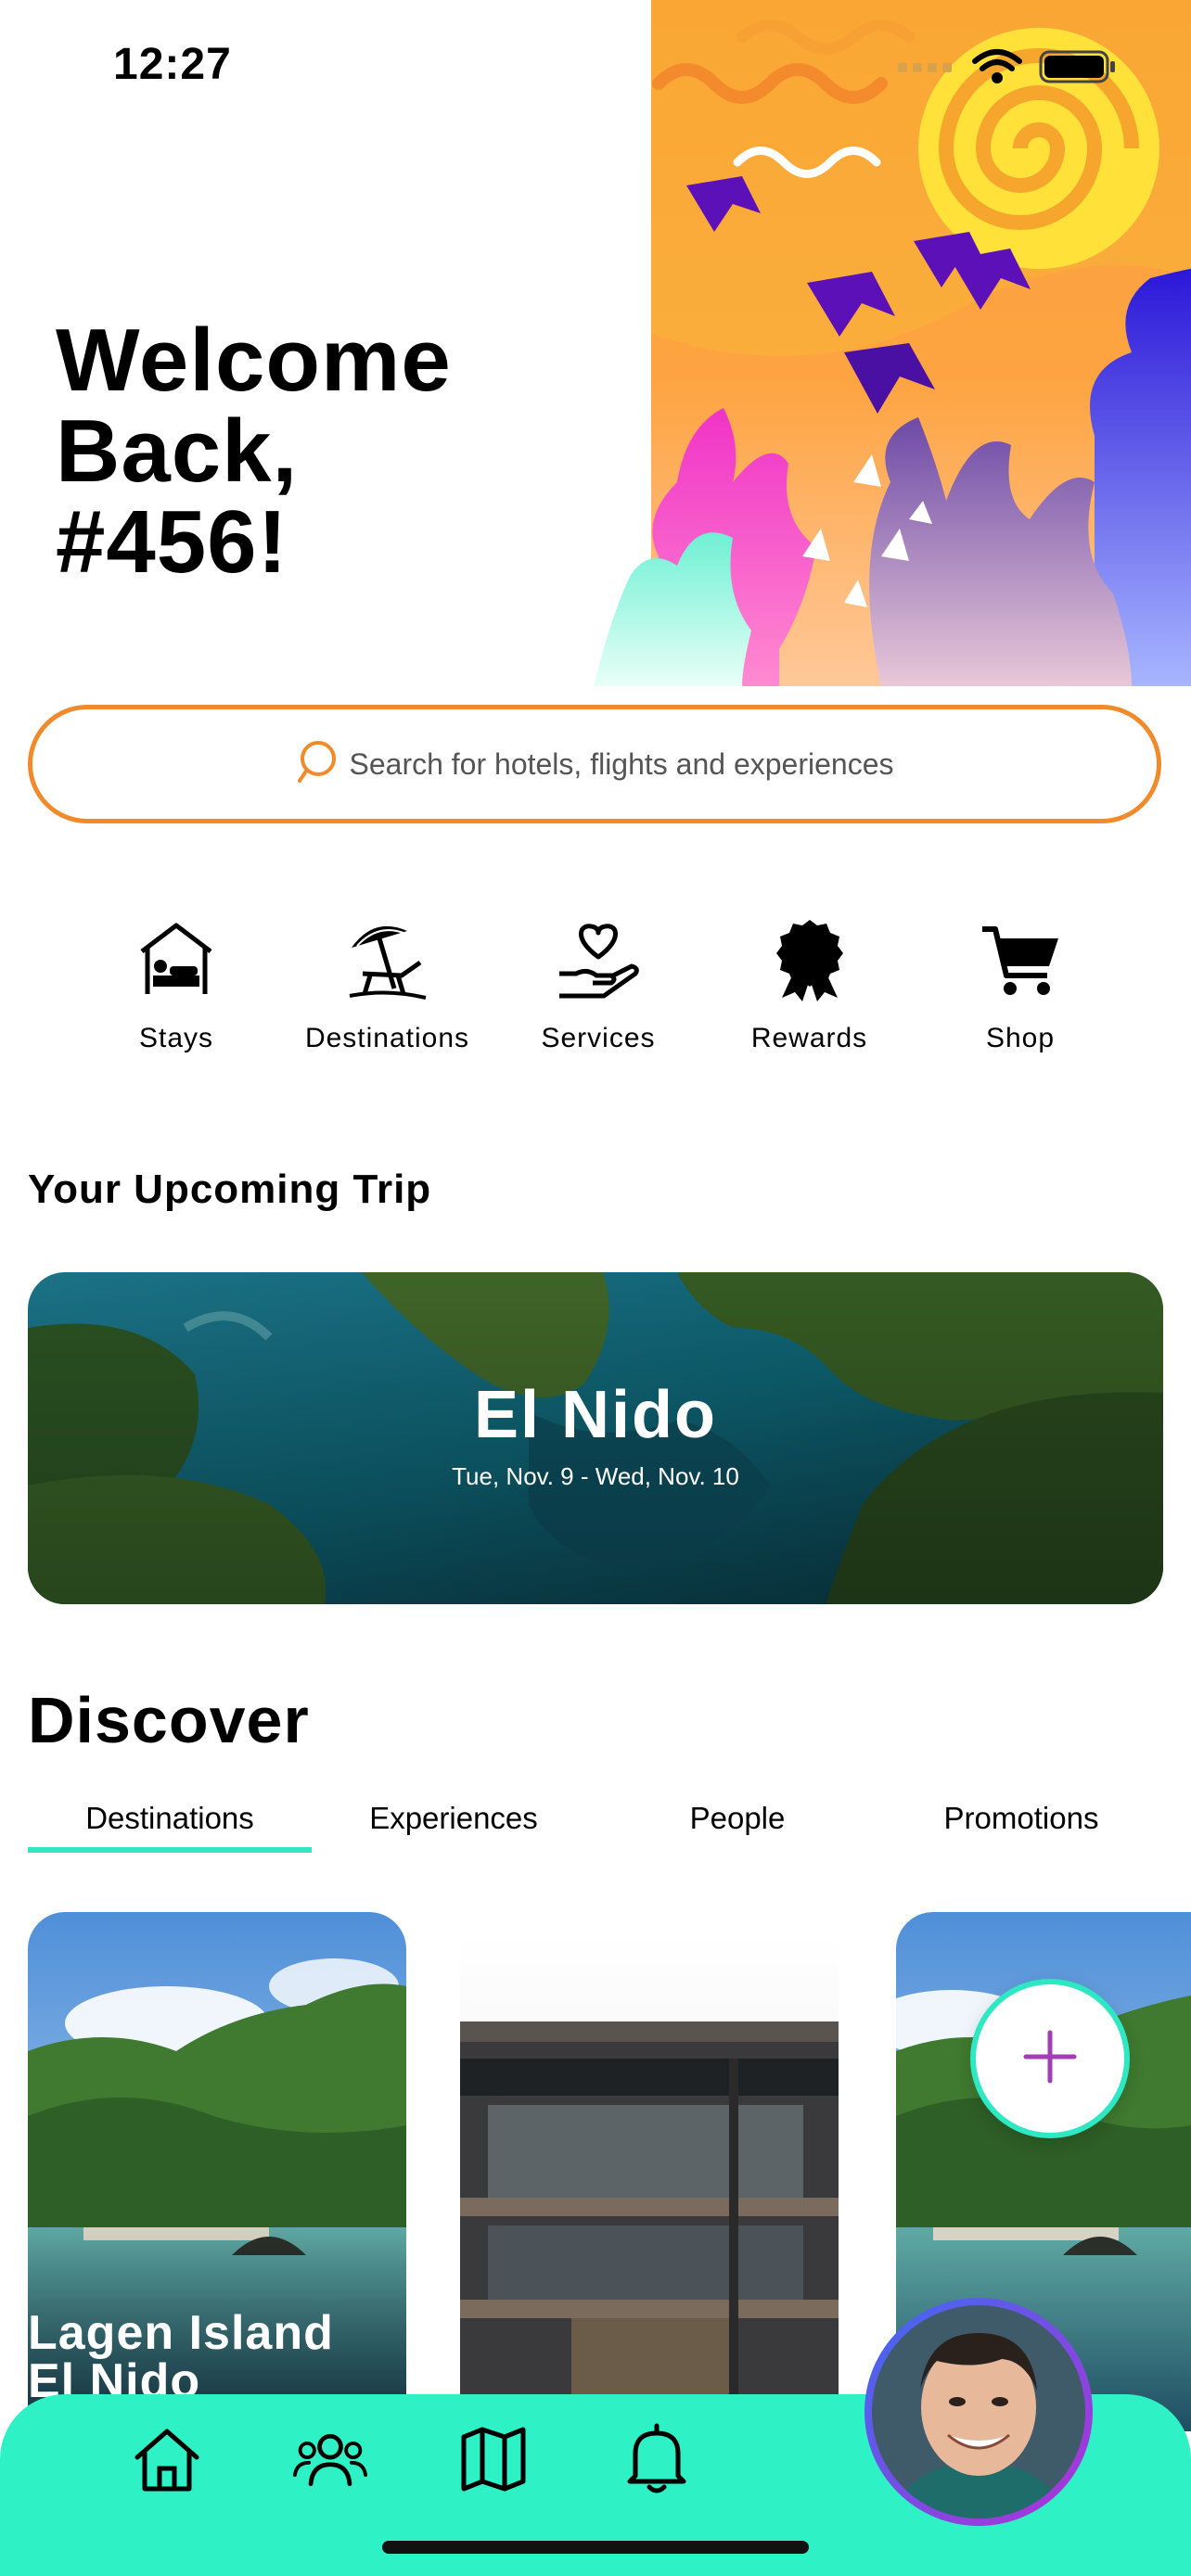 This screenshot has height=2576, width=1191. What do you see at coordinates (598, 962) in the screenshot?
I see `heart-hand-icon` at bounding box center [598, 962].